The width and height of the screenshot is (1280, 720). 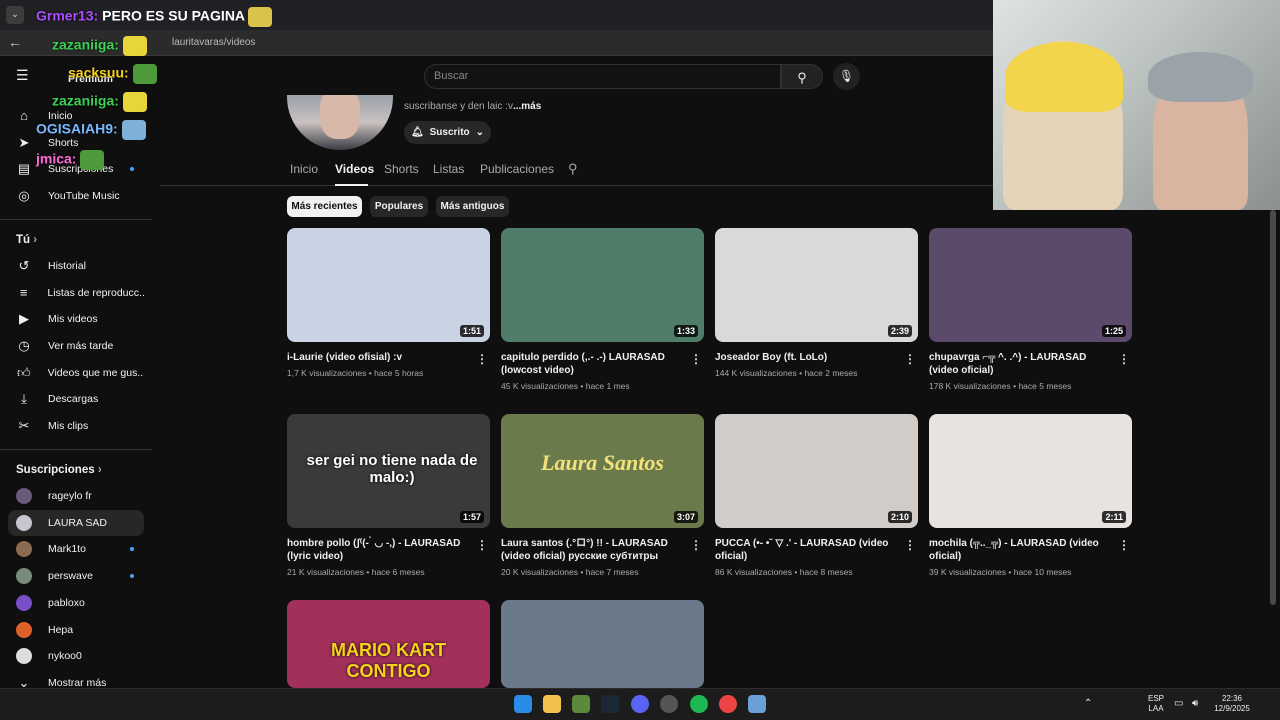 I want to click on subscribed-button: 🔔︎ Suscrito ⌄, so click(x=447, y=132).